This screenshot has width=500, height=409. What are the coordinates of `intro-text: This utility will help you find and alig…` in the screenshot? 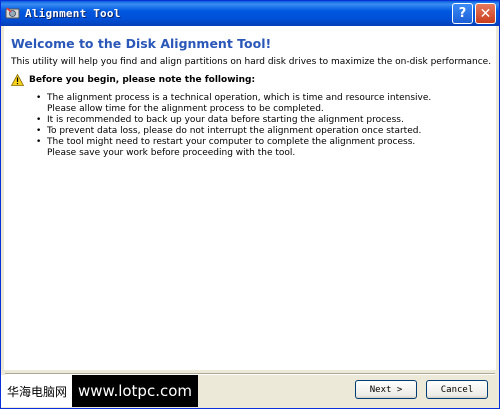 It's located at (251, 62).